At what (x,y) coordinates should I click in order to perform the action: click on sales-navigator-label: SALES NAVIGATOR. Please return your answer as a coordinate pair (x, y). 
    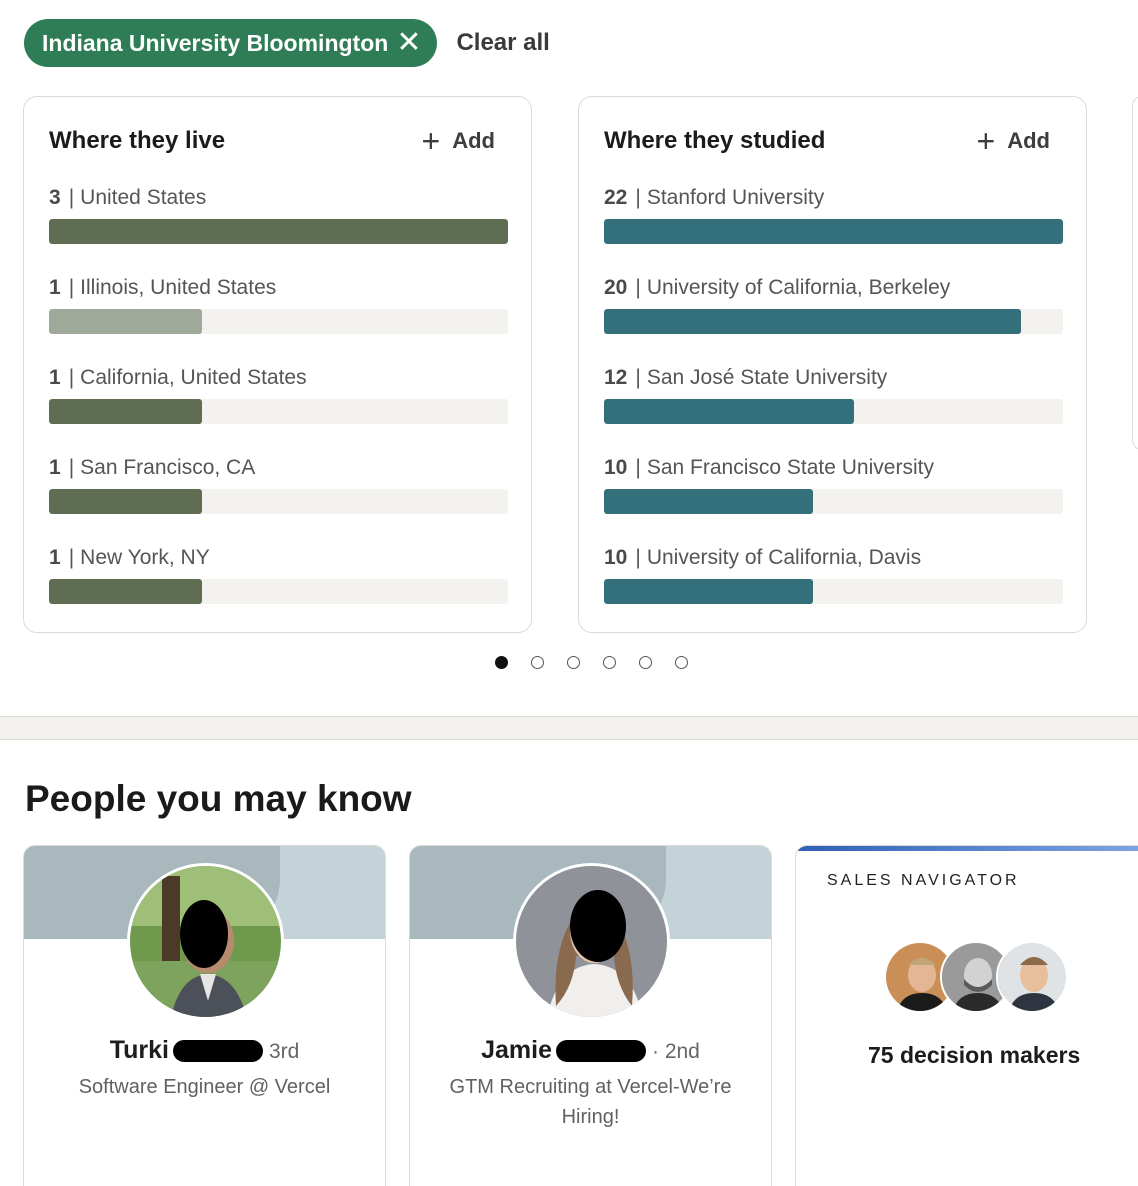
    Looking at the image, I should click on (923, 880).